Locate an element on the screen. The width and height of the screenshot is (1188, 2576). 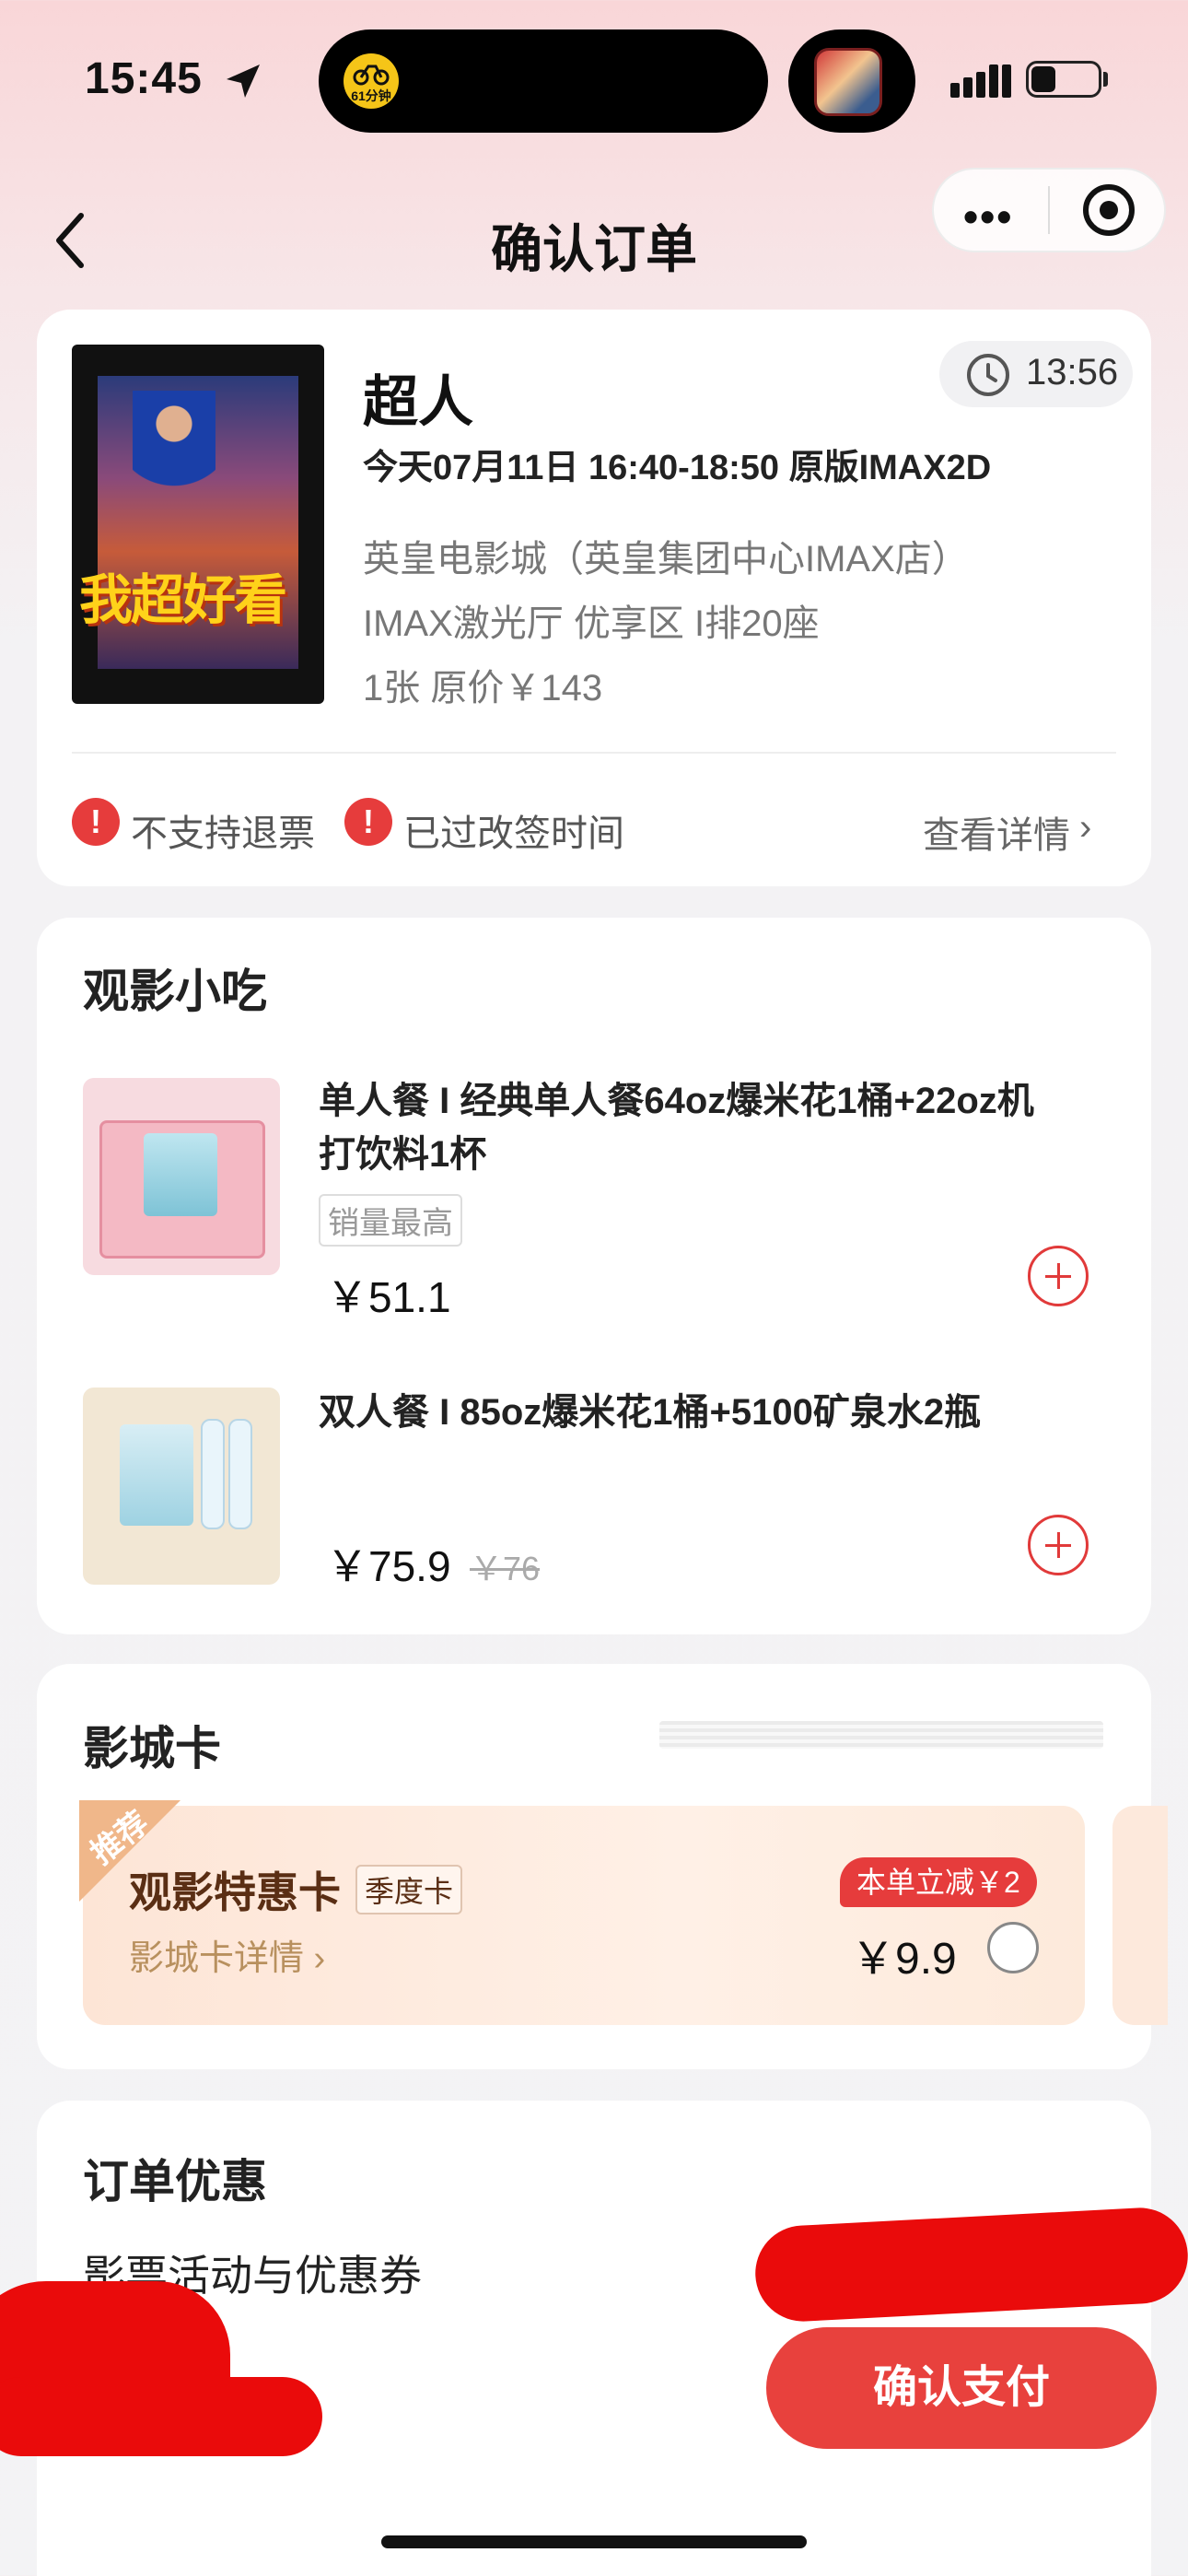
card-name: 观影特惠卡 is located at coordinates (235, 1892).